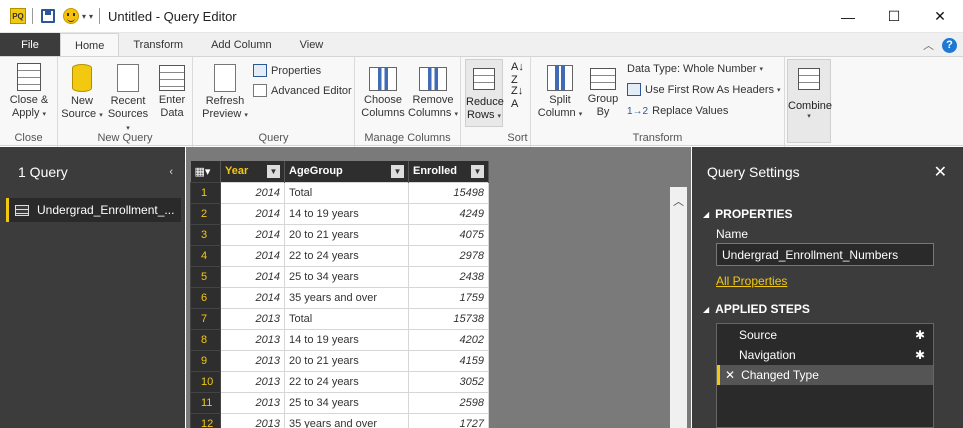  Describe the element at coordinates (205, 339) in the screenshot. I see `row-number-cell: 8` at that location.